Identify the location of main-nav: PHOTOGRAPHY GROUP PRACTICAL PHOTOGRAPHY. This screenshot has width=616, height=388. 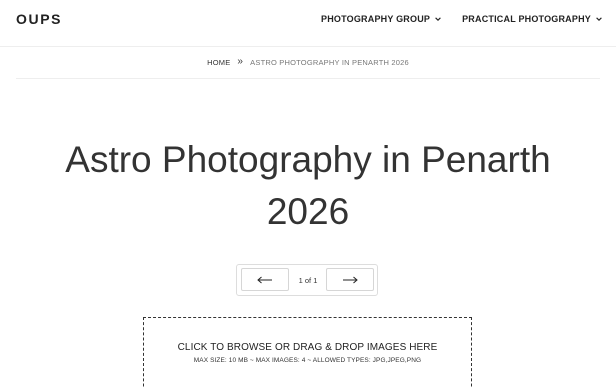
(462, 19).